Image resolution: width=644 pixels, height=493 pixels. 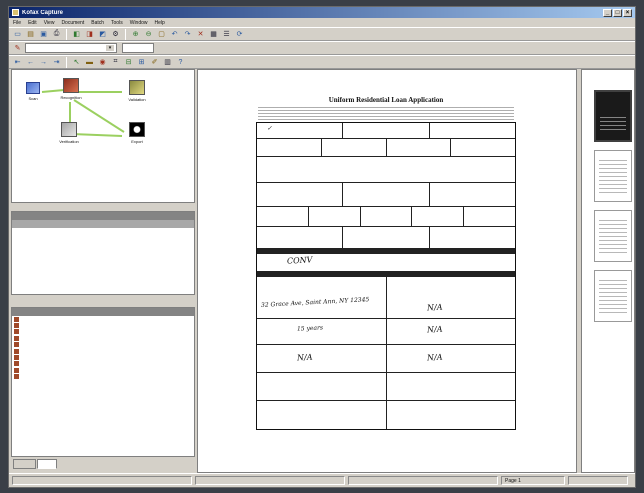 What do you see at coordinates (128, 62) in the screenshot?
I see `split-icon: ⊟` at bounding box center [128, 62].